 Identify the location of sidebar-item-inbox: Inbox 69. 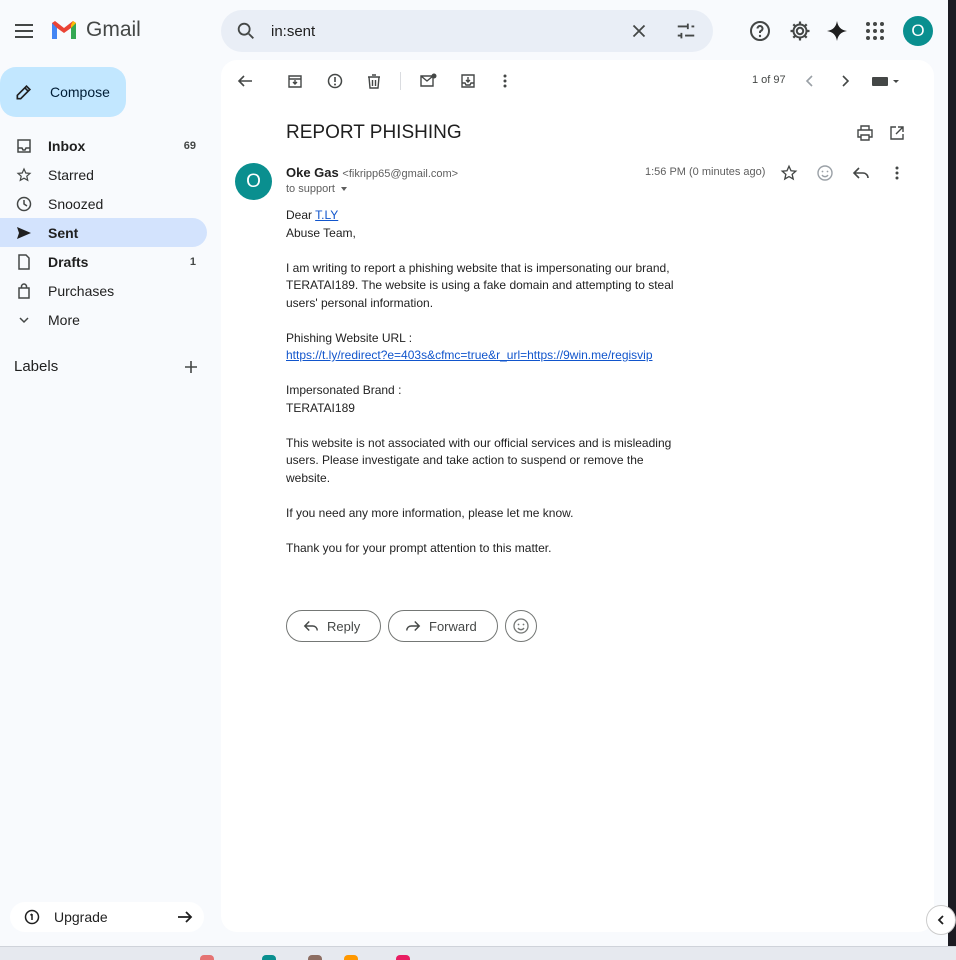
(103, 145).